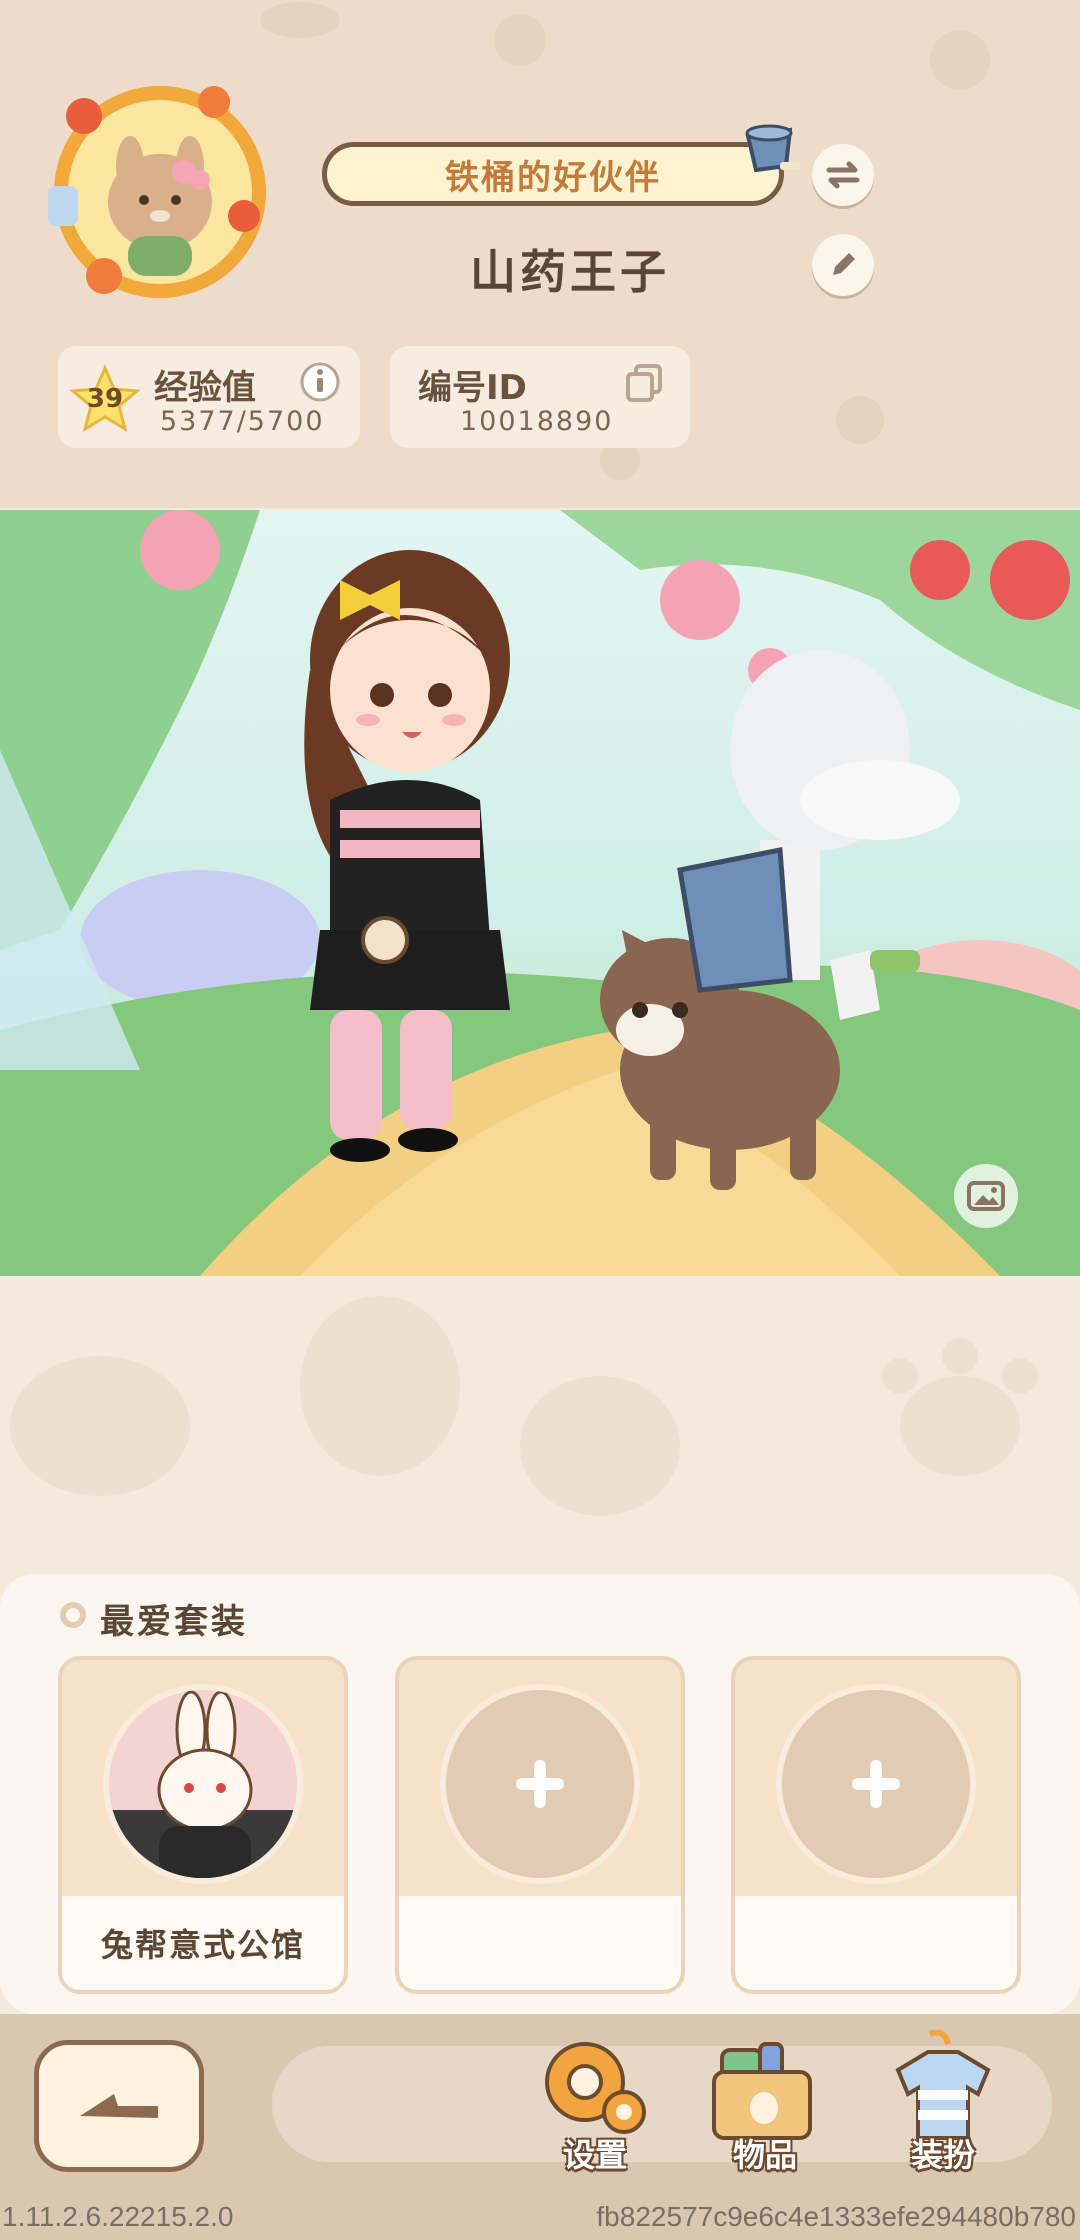  Describe the element at coordinates (594, 2155) in the screenshot. I see `nav-settings-label: 设置` at that location.